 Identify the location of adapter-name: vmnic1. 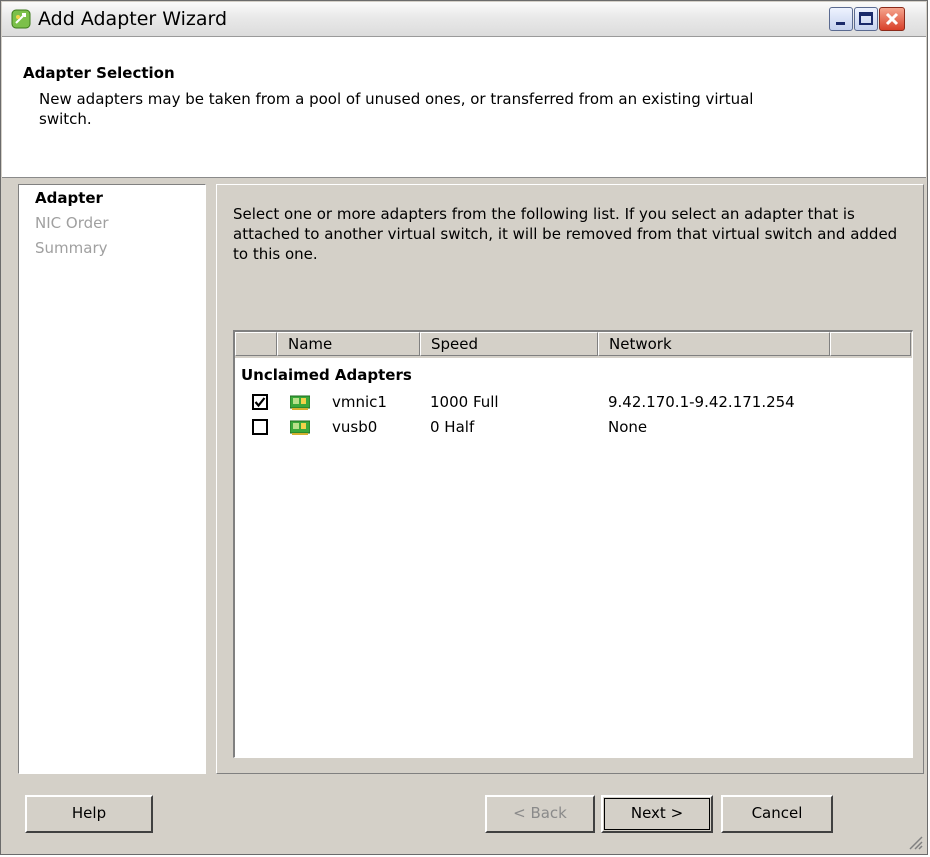
(359, 402).